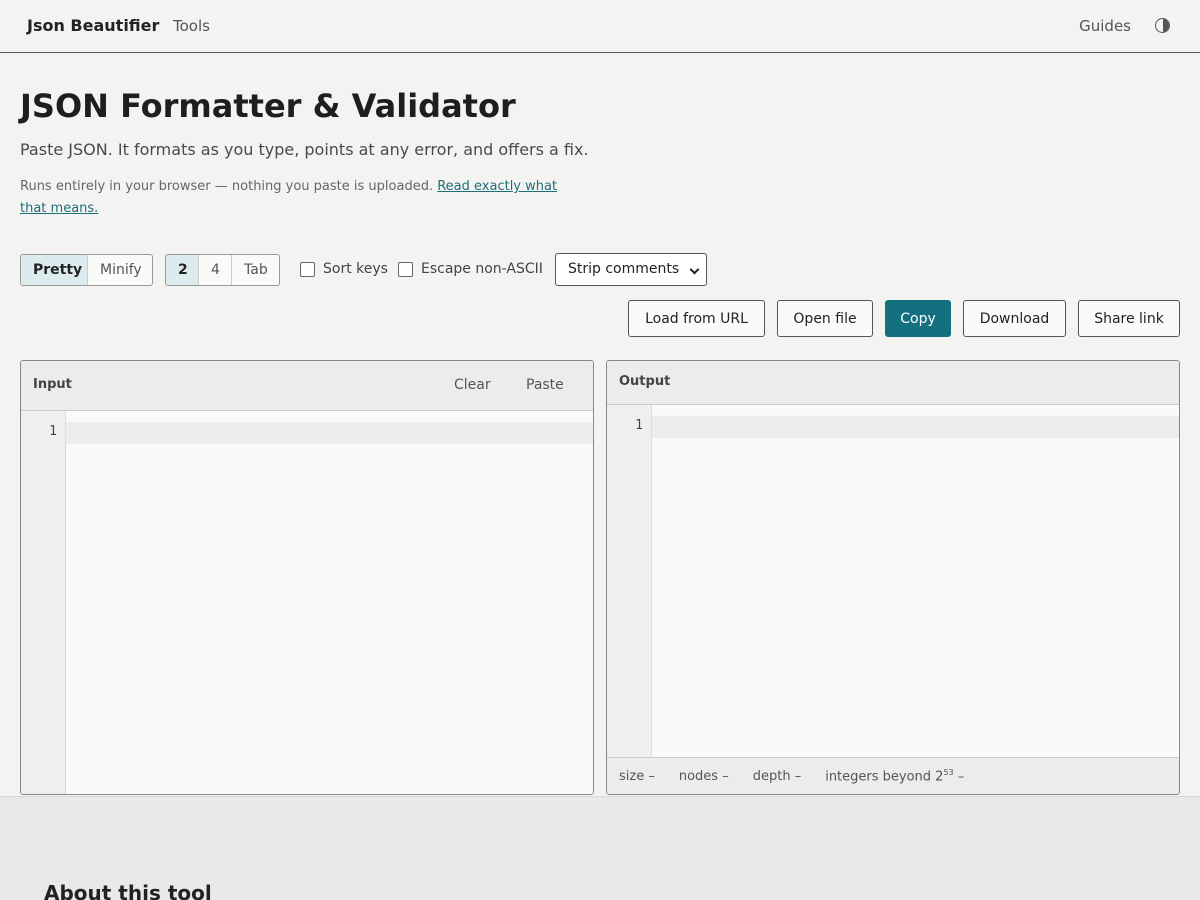 The height and width of the screenshot is (900, 1200). I want to click on paste-button: Paste, so click(545, 385).